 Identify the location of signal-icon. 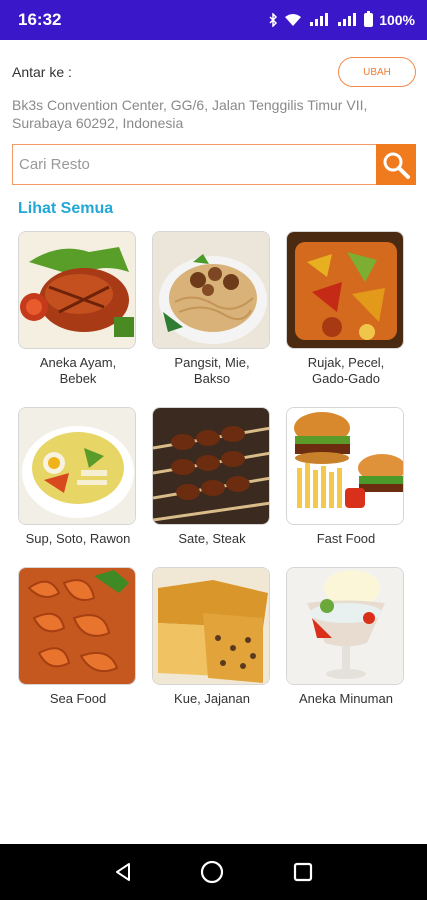
(319, 19).